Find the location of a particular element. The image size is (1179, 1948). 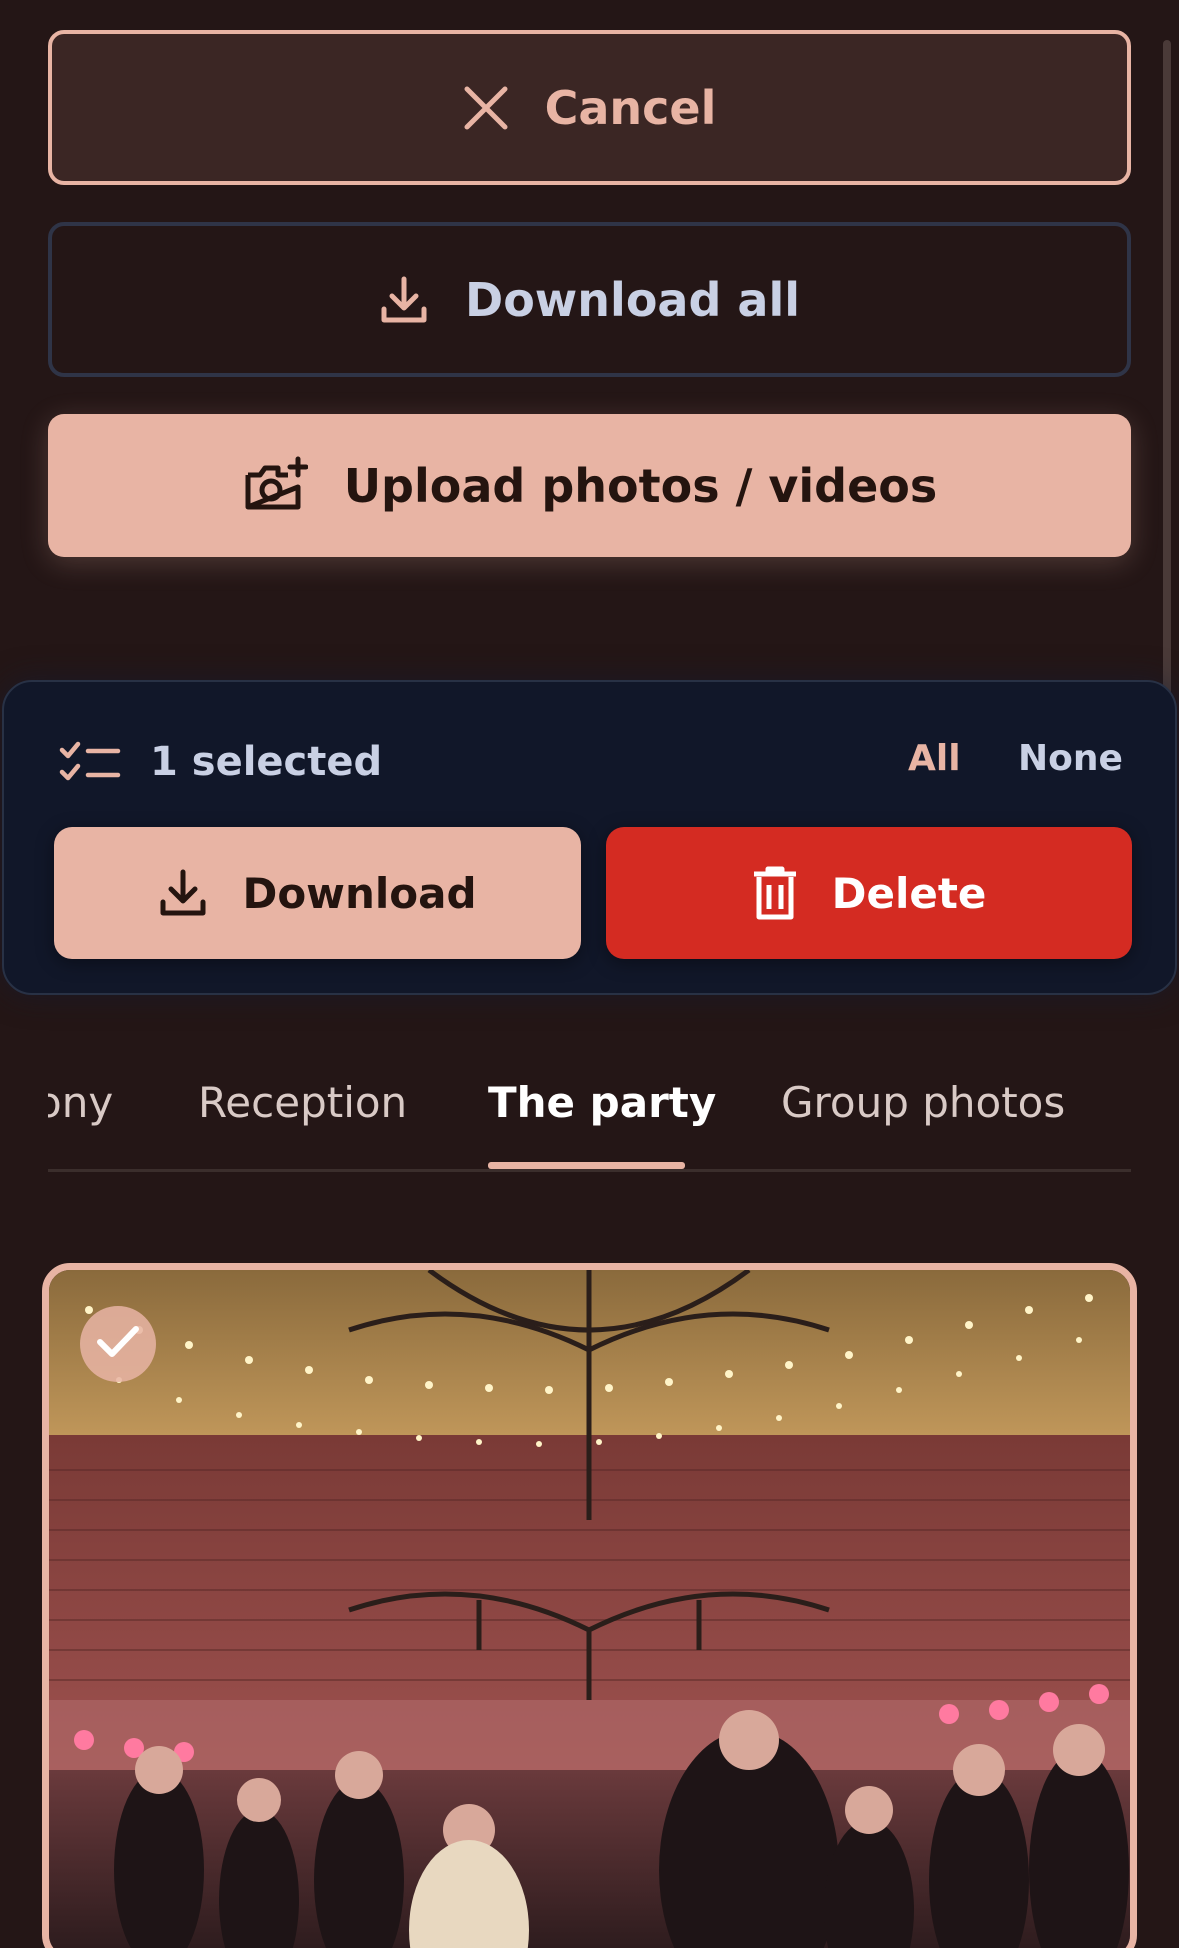

delete-label: Delete is located at coordinates (909, 893).